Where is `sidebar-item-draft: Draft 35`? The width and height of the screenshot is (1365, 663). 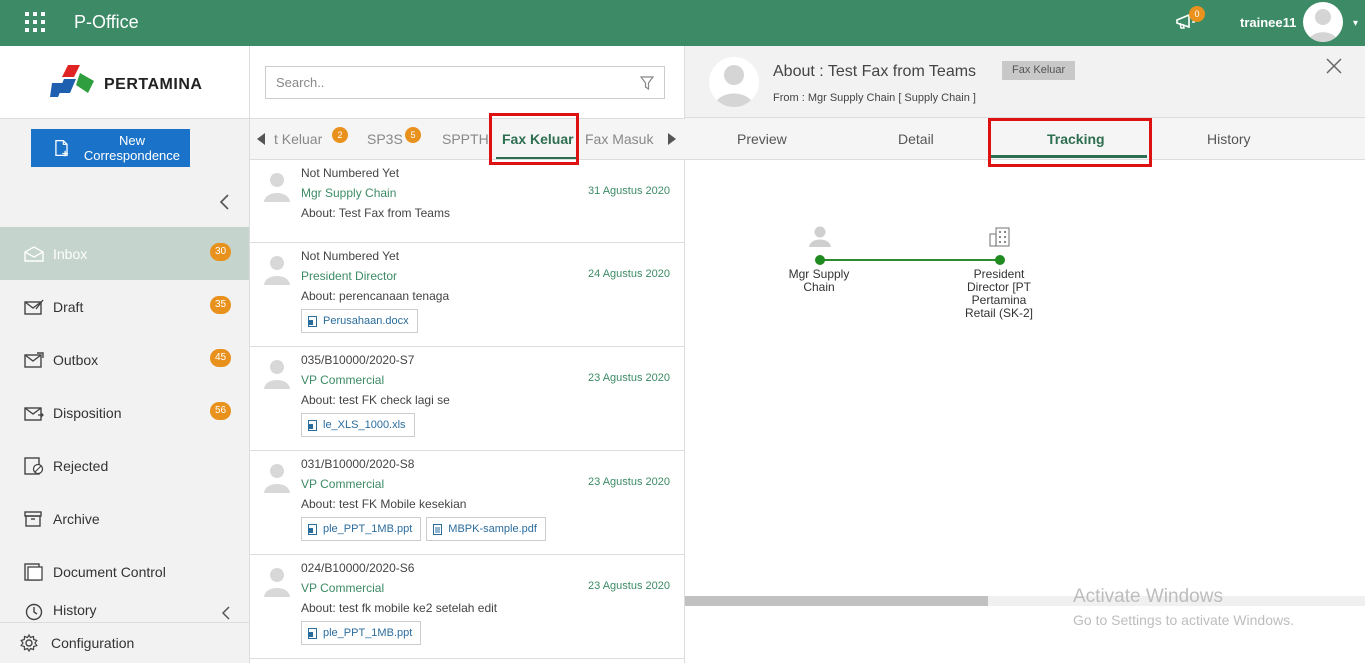
sidebar-item-draft: Draft 35 is located at coordinates (124, 306).